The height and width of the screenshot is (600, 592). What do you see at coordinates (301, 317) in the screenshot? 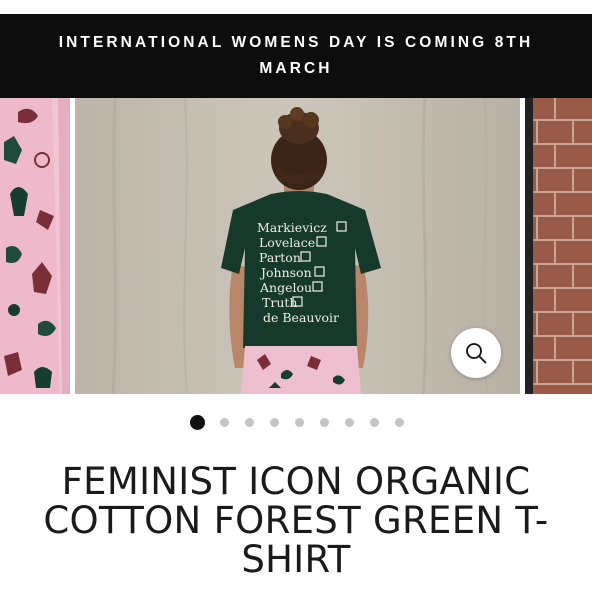
I see `shirt-name: de Beauvoir` at bounding box center [301, 317].